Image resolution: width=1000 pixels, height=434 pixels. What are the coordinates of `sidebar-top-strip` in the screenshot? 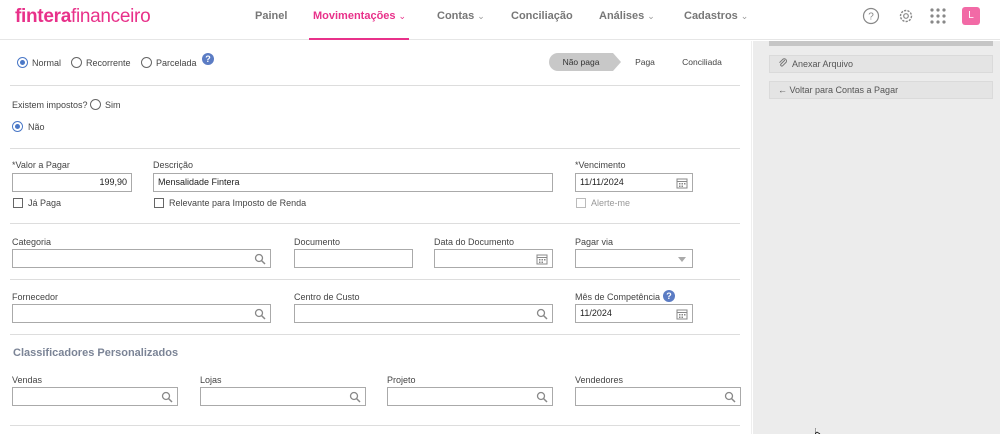 It's located at (881, 43).